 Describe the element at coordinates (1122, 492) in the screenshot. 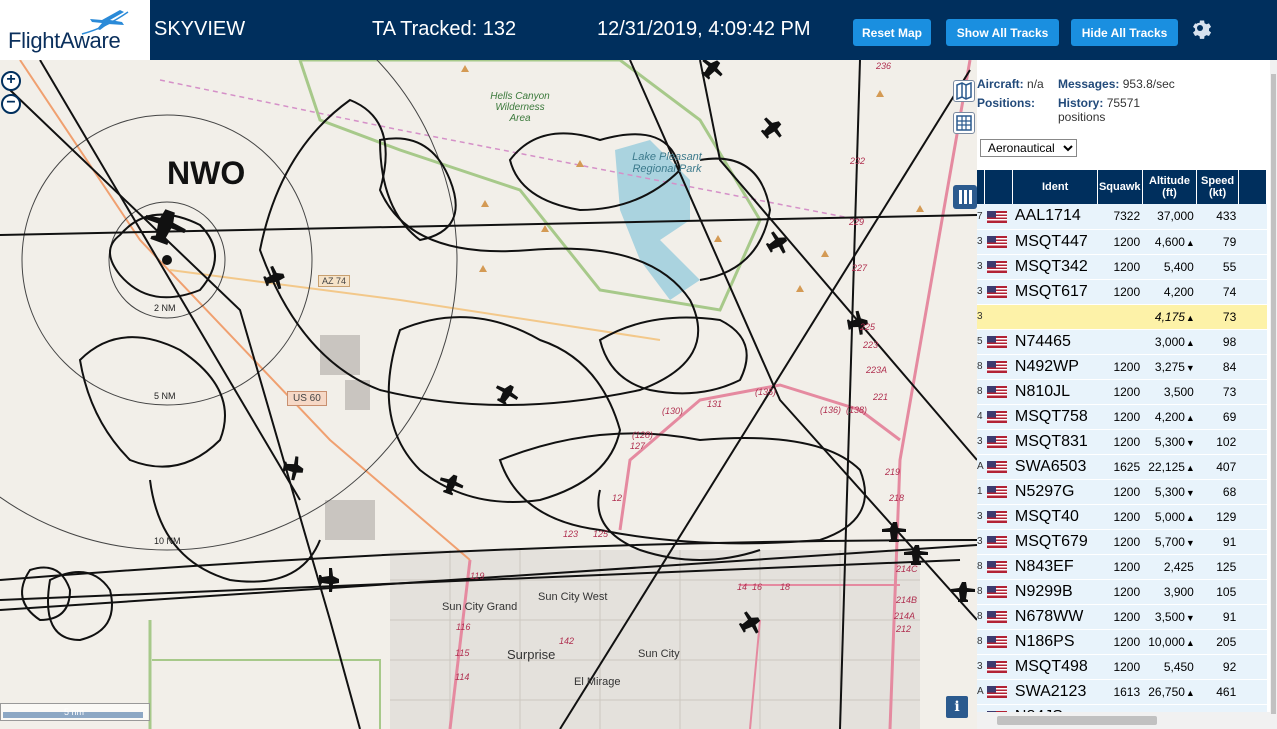

I see `table-row: 1 N5297G 1200 5,300▼ 68` at that location.